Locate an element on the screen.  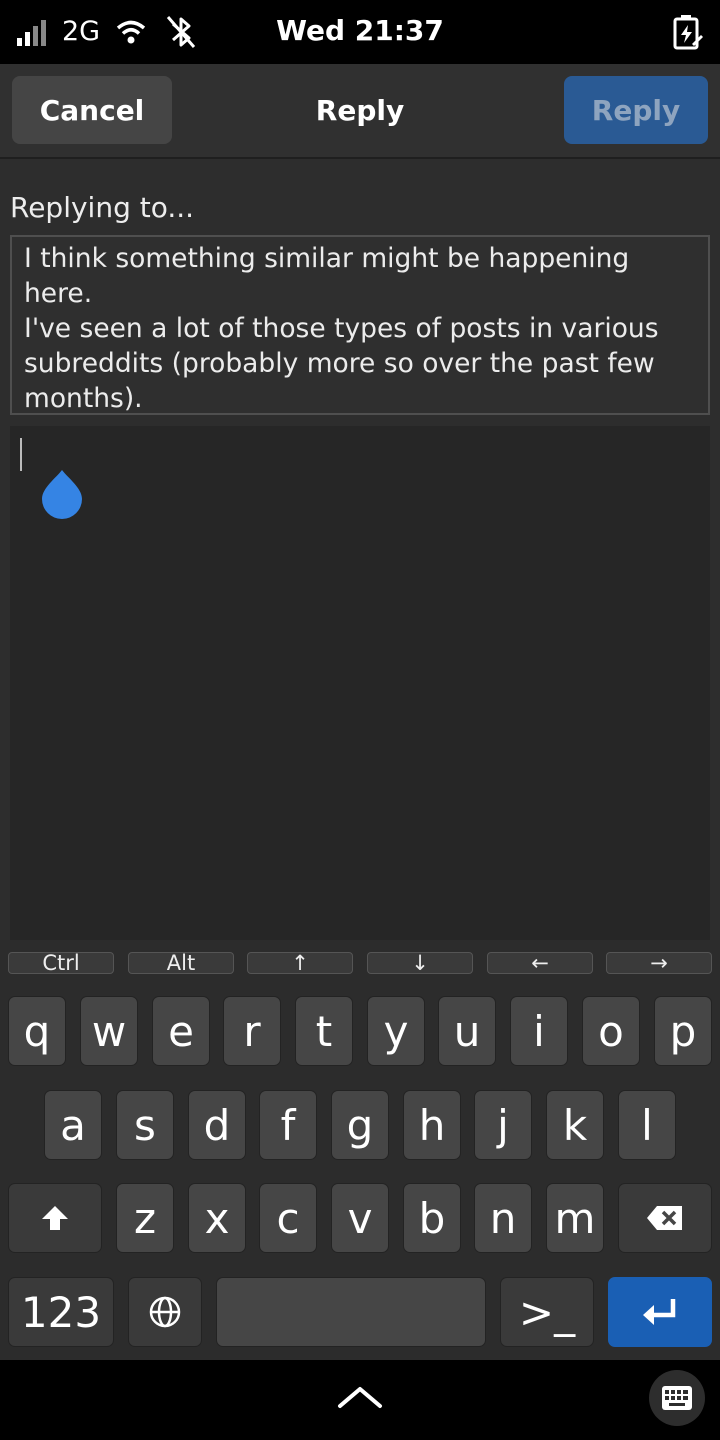
key-e: e is located at coordinates (181, 1031).